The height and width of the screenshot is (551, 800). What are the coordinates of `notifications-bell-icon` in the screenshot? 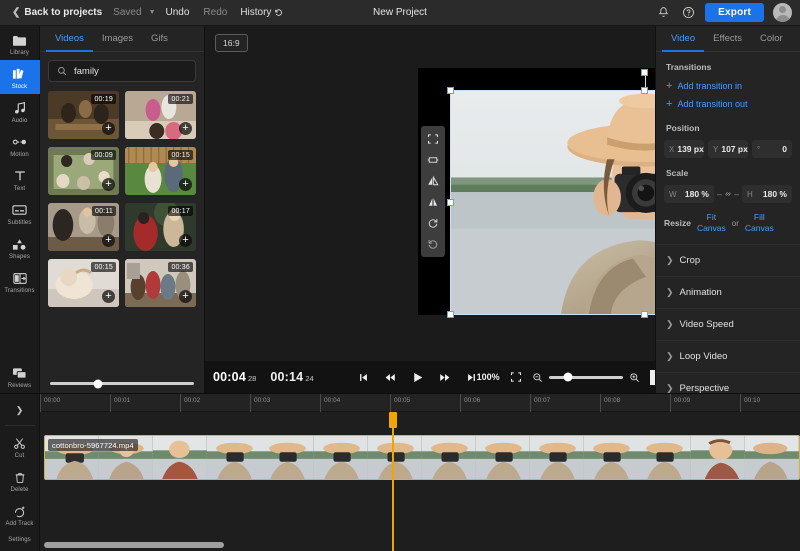 It's located at (663, 13).